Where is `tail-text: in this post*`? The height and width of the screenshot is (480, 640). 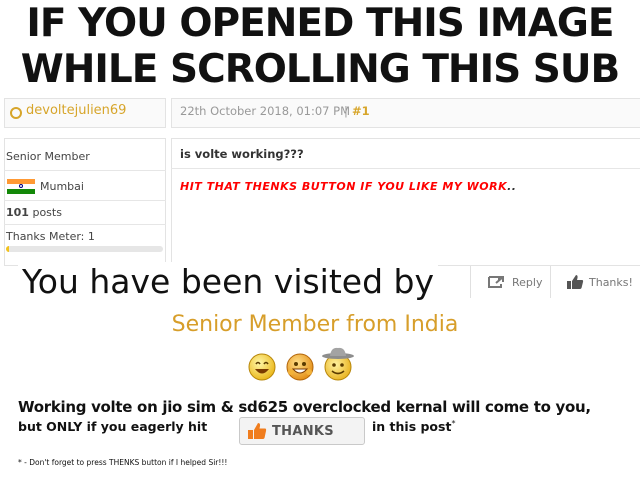 tail-text: in this post* is located at coordinates (413, 426).